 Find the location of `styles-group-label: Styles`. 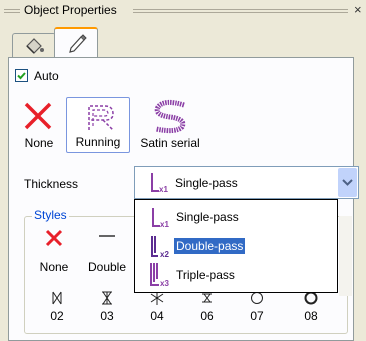

styles-group-label: Styles is located at coordinates (50, 215).